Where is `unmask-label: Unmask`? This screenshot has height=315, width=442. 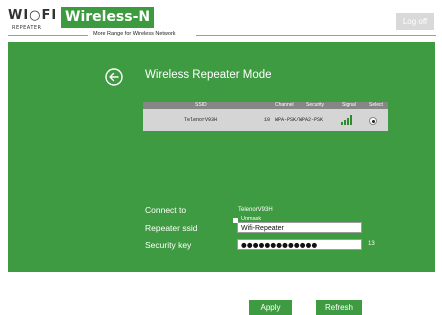
unmask-label: Unmask is located at coordinates (251, 219).